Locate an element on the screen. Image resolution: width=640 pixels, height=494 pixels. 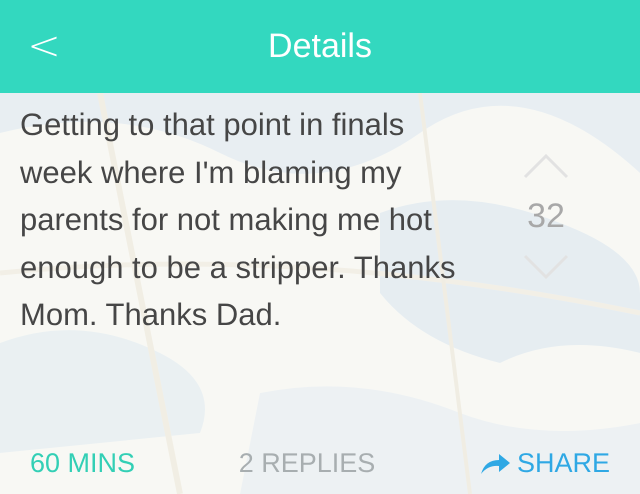
share-arrow-icon is located at coordinates (494, 463).